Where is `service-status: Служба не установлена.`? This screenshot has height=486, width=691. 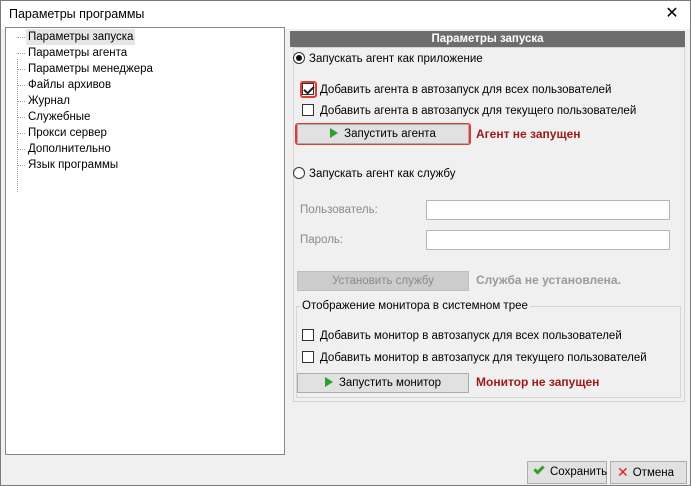
service-status: Служба не установлена. is located at coordinates (548, 280).